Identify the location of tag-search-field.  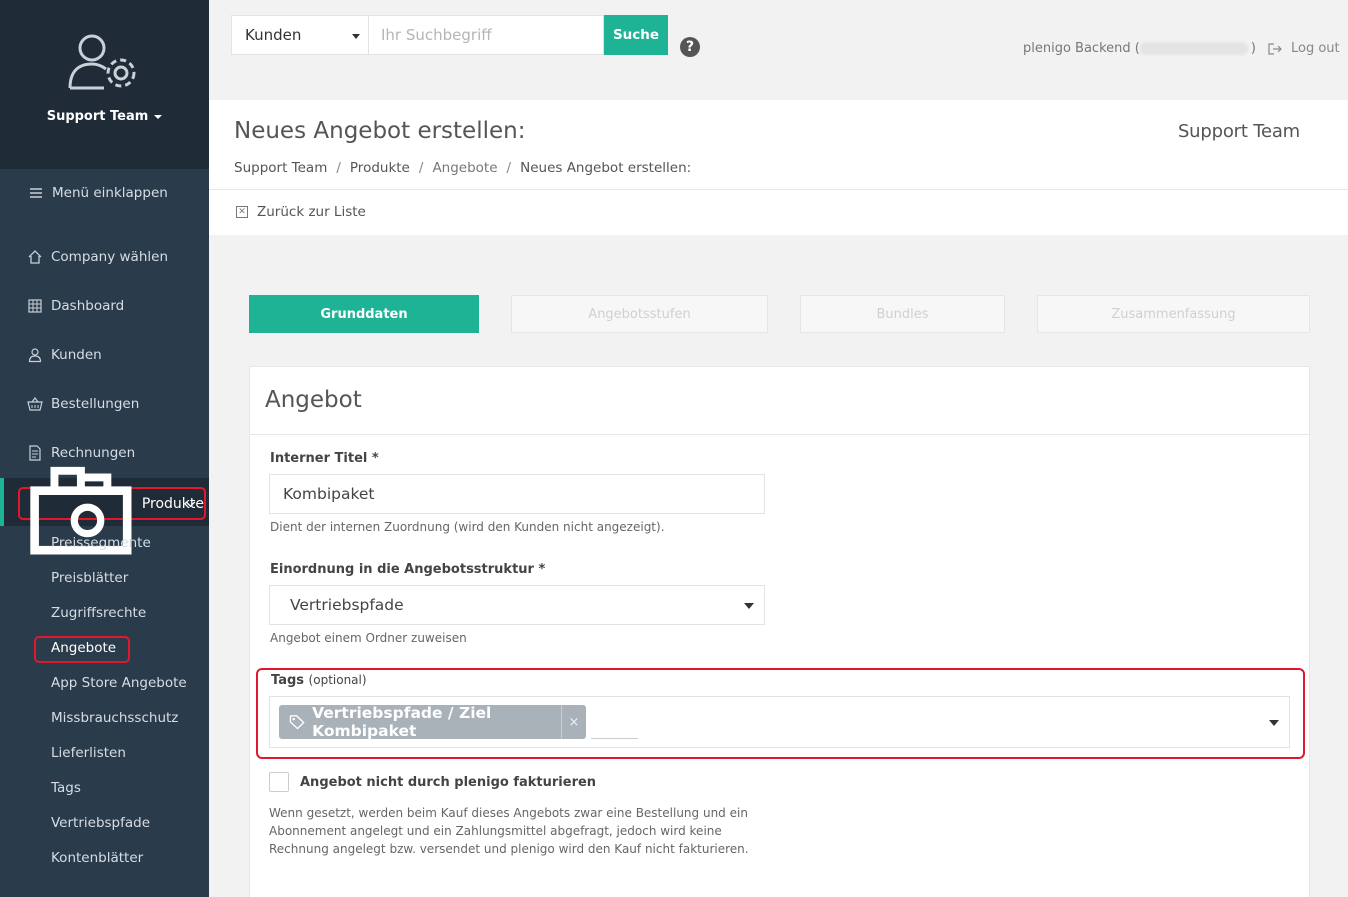
(614, 738).